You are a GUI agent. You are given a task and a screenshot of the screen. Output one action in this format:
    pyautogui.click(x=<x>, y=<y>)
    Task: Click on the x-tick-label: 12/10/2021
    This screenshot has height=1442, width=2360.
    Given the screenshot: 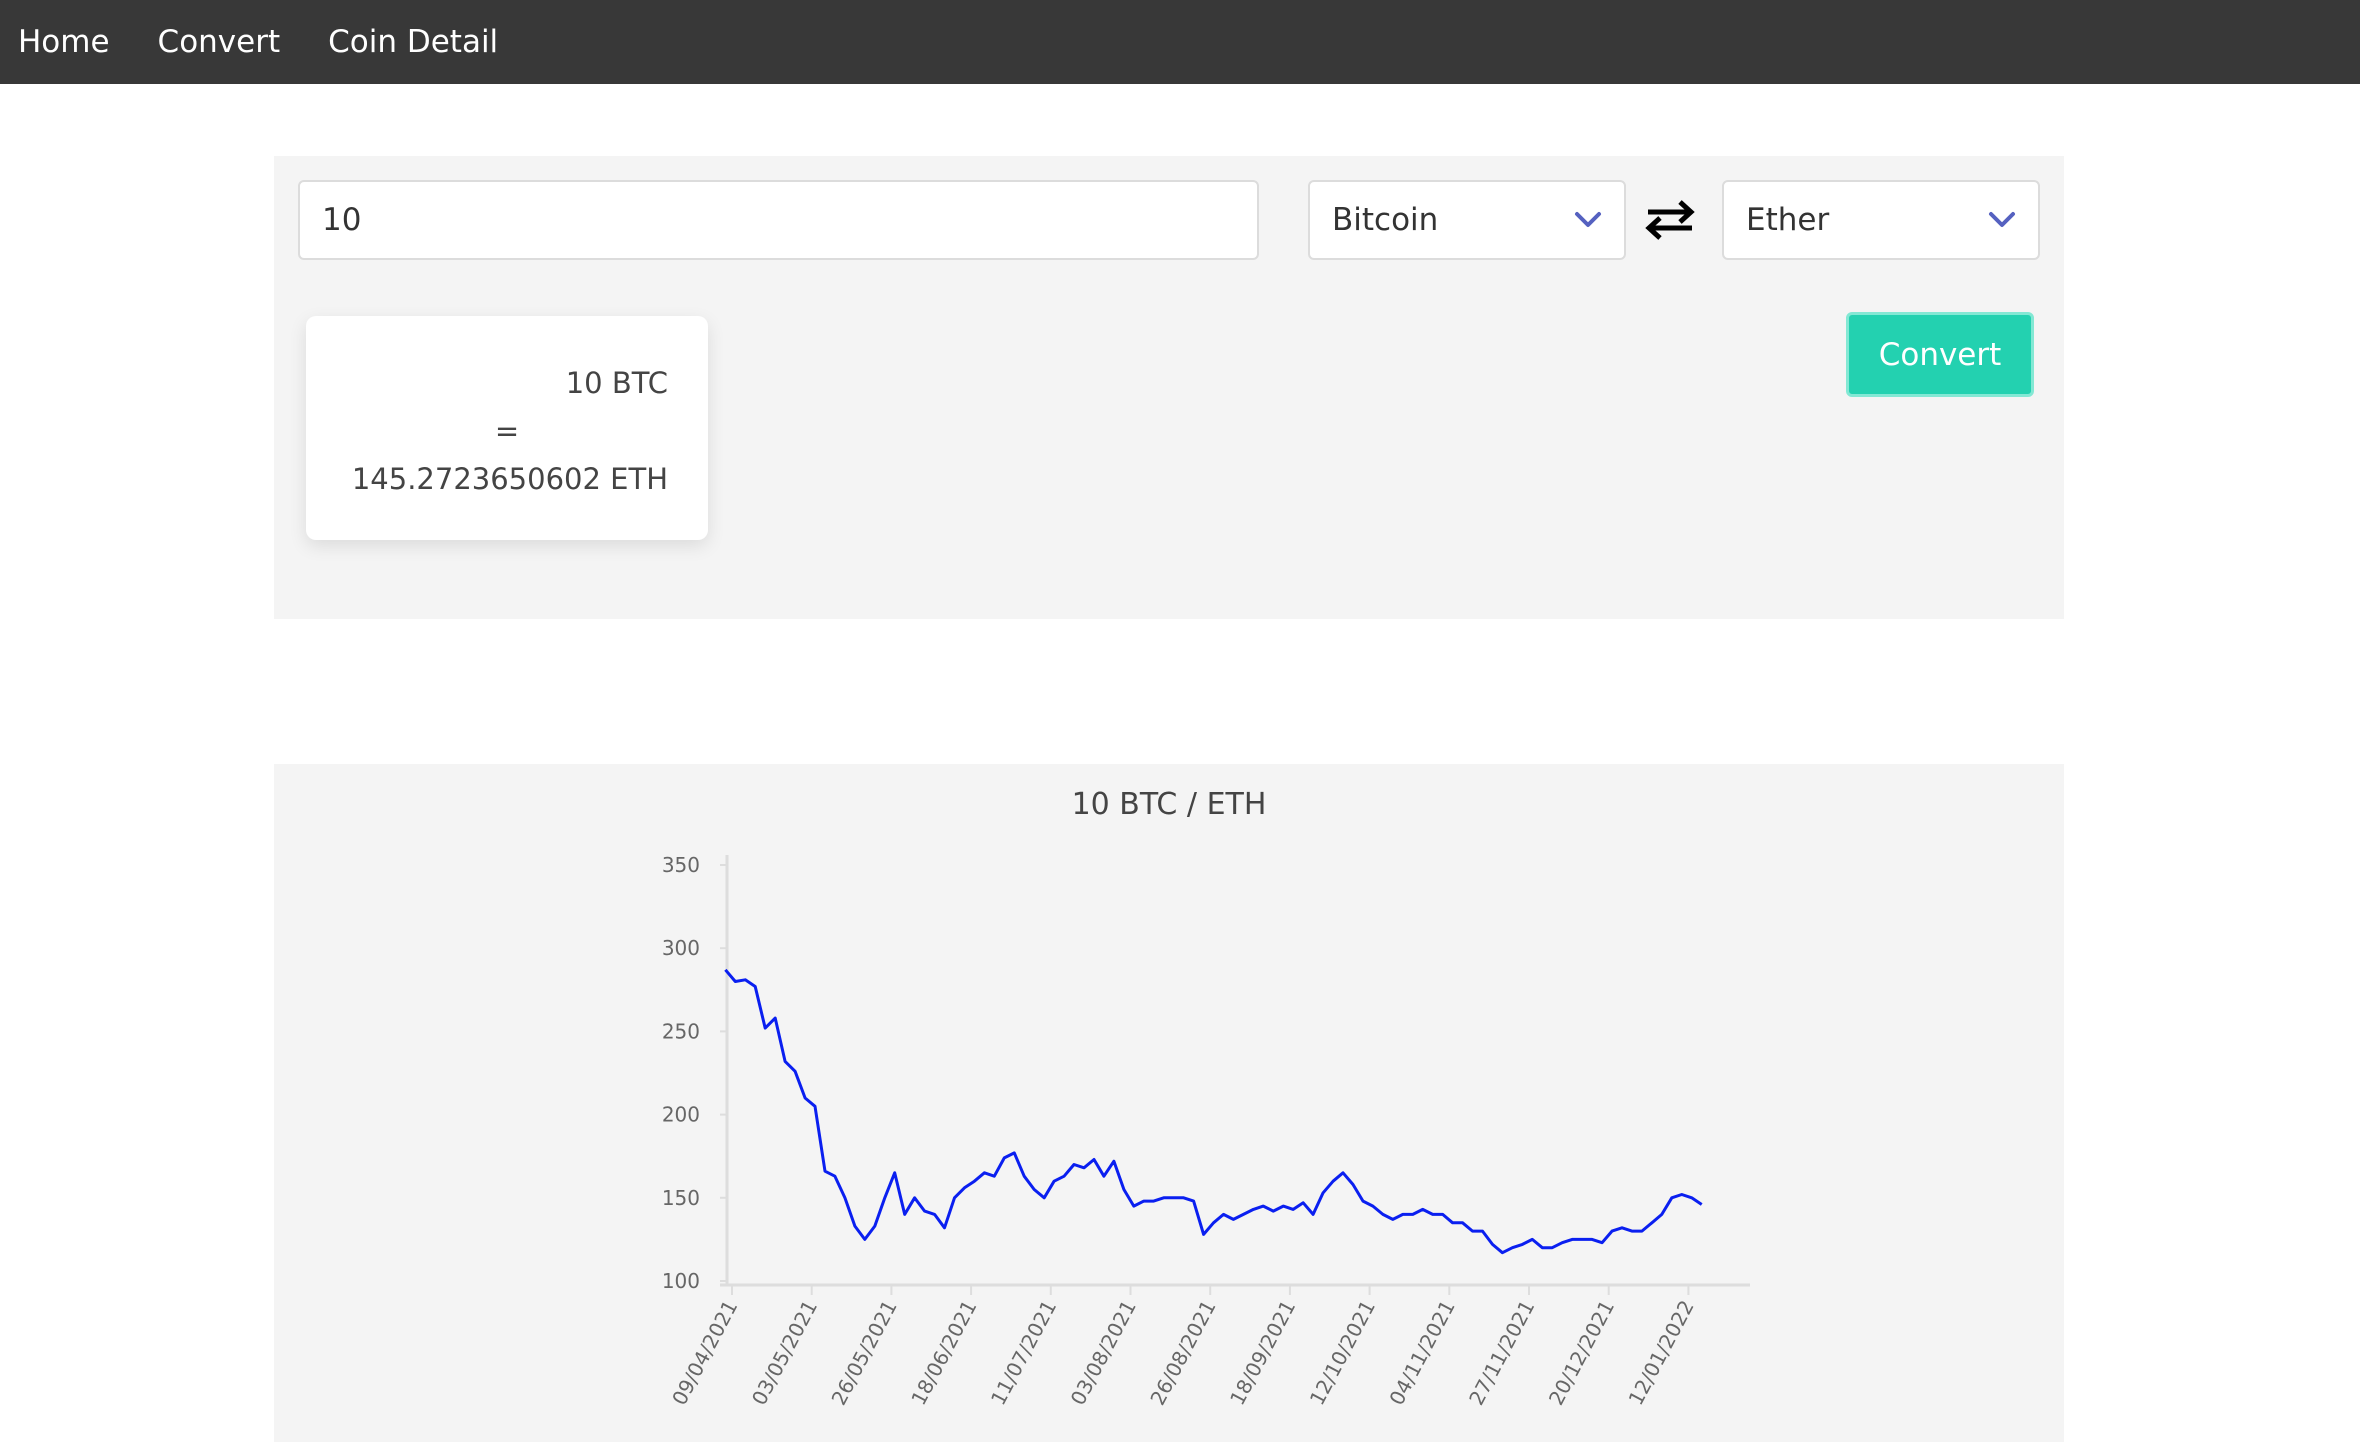 What is the action you would take?
    pyautogui.click(x=1342, y=1352)
    